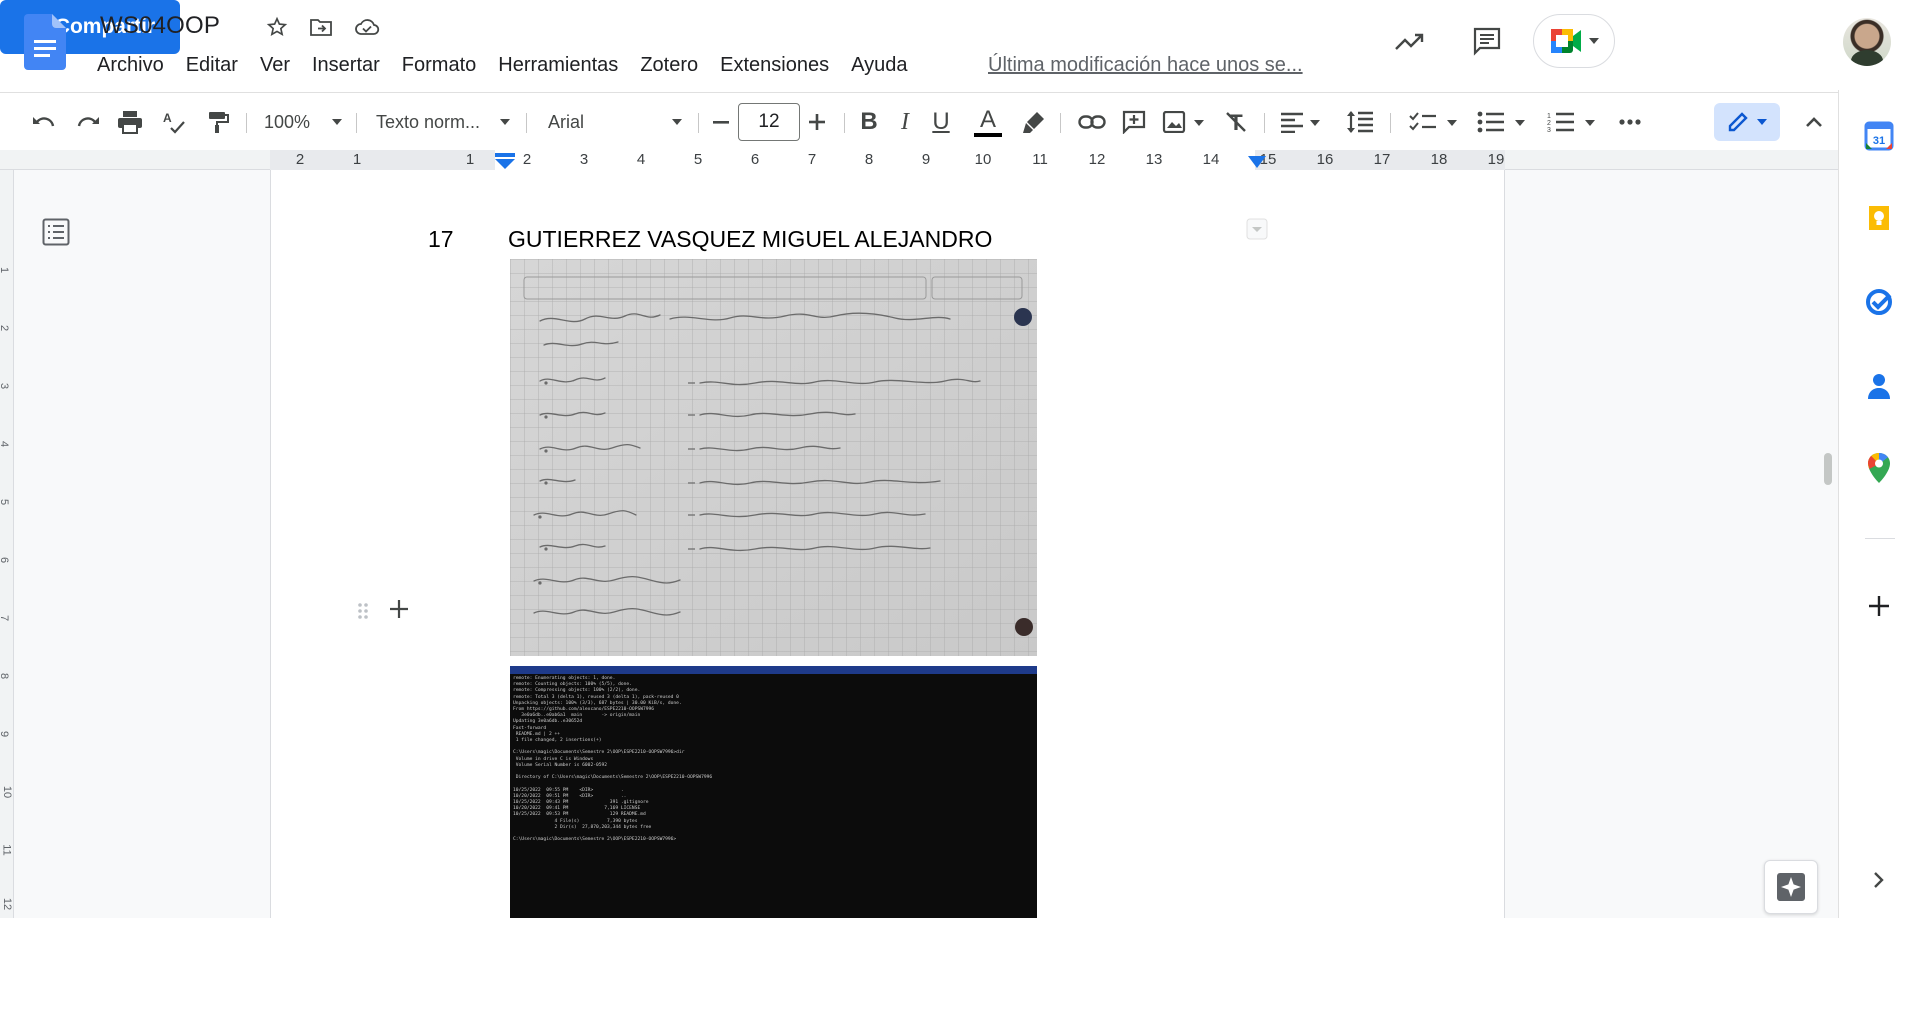 Image resolution: width=1920 pixels, height=1024 pixels. Describe the element at coordinates (1034, 122) in the screenshot. I see `highlight-icon` at that location.